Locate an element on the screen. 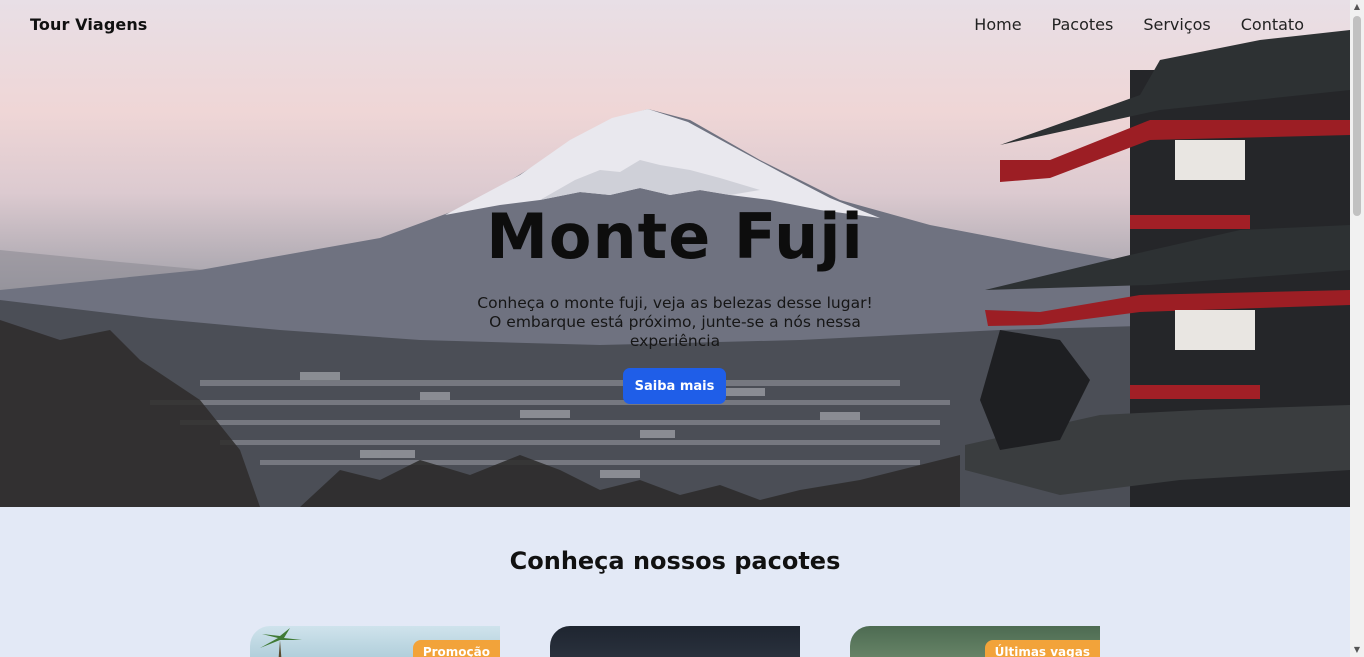  nav-link-home: Home is located at coordinates (997, 24).